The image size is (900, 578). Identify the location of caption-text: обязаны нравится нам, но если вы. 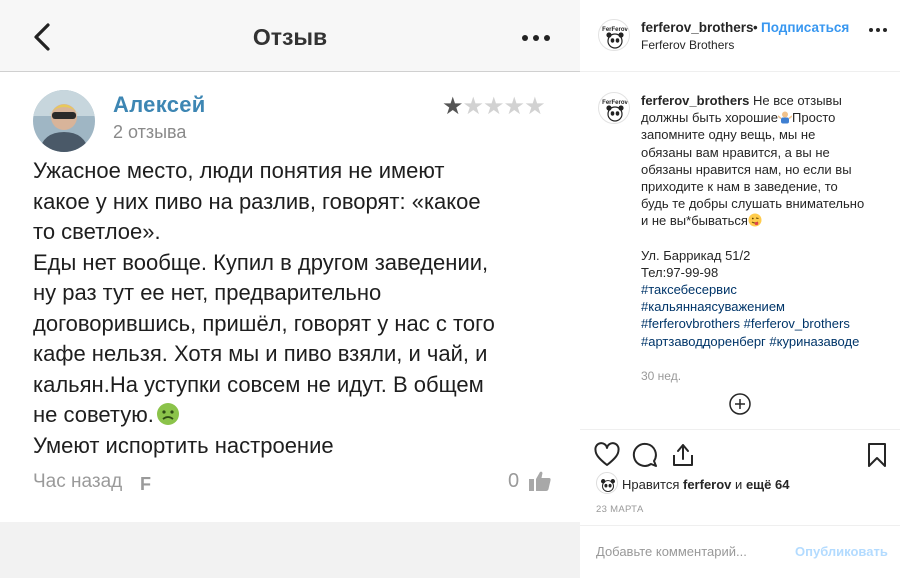
(746, 169).